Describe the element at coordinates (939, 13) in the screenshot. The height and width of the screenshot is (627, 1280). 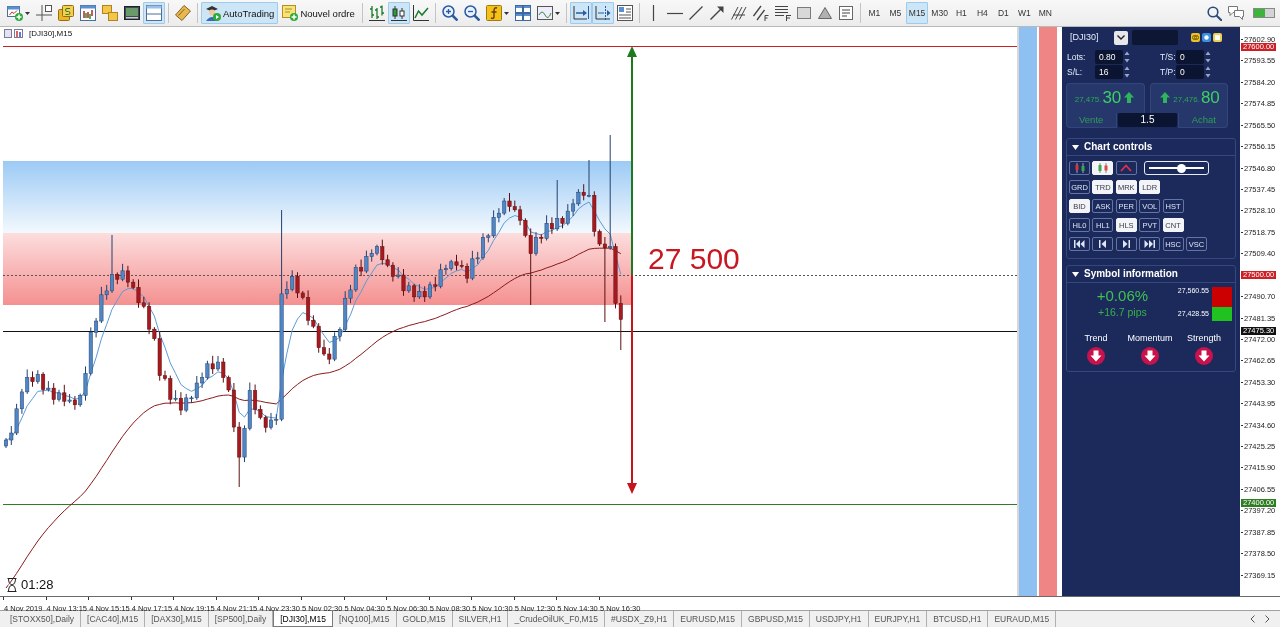
I see `toolbar-button: M30` at that location.